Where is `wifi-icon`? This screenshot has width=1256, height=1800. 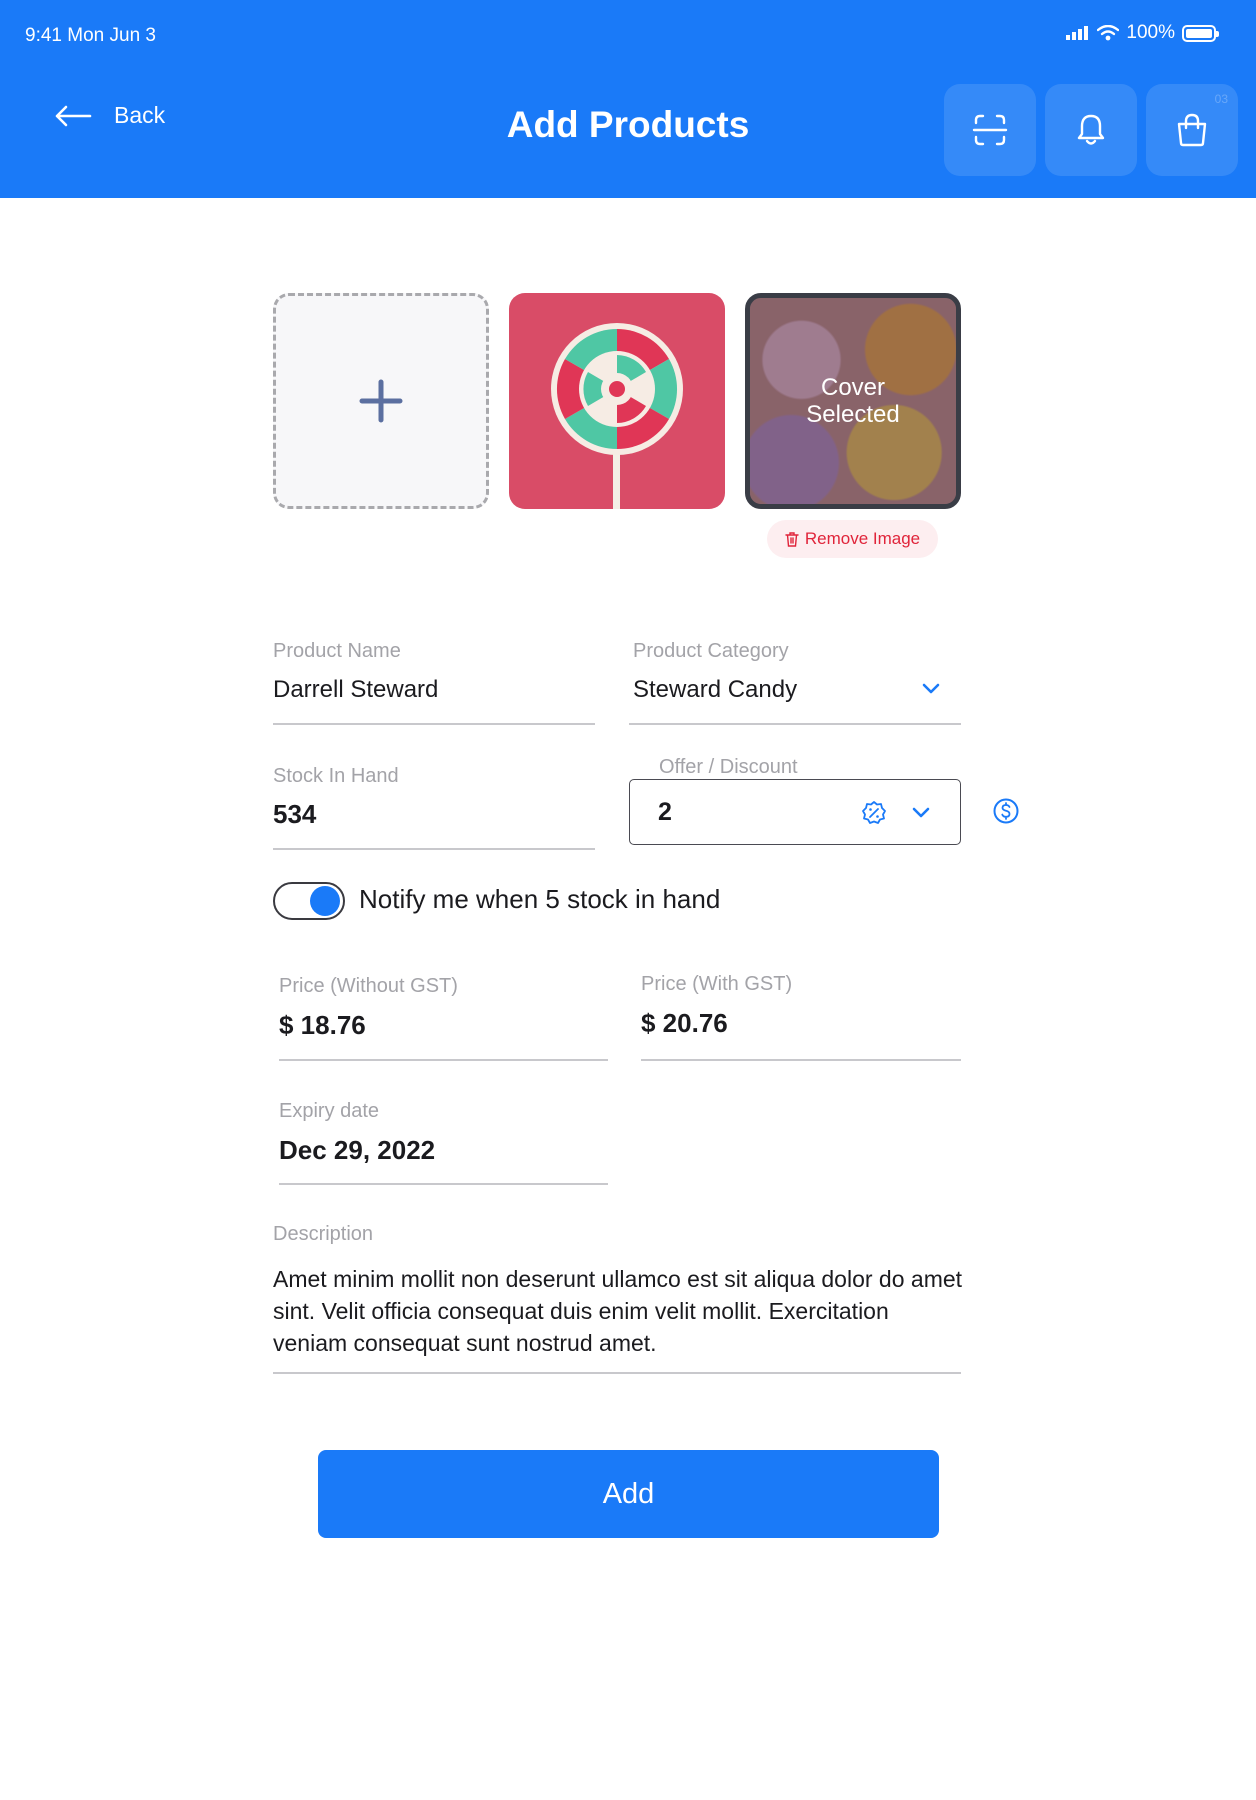
wifi-icon is located at coordinates (1108, 33).